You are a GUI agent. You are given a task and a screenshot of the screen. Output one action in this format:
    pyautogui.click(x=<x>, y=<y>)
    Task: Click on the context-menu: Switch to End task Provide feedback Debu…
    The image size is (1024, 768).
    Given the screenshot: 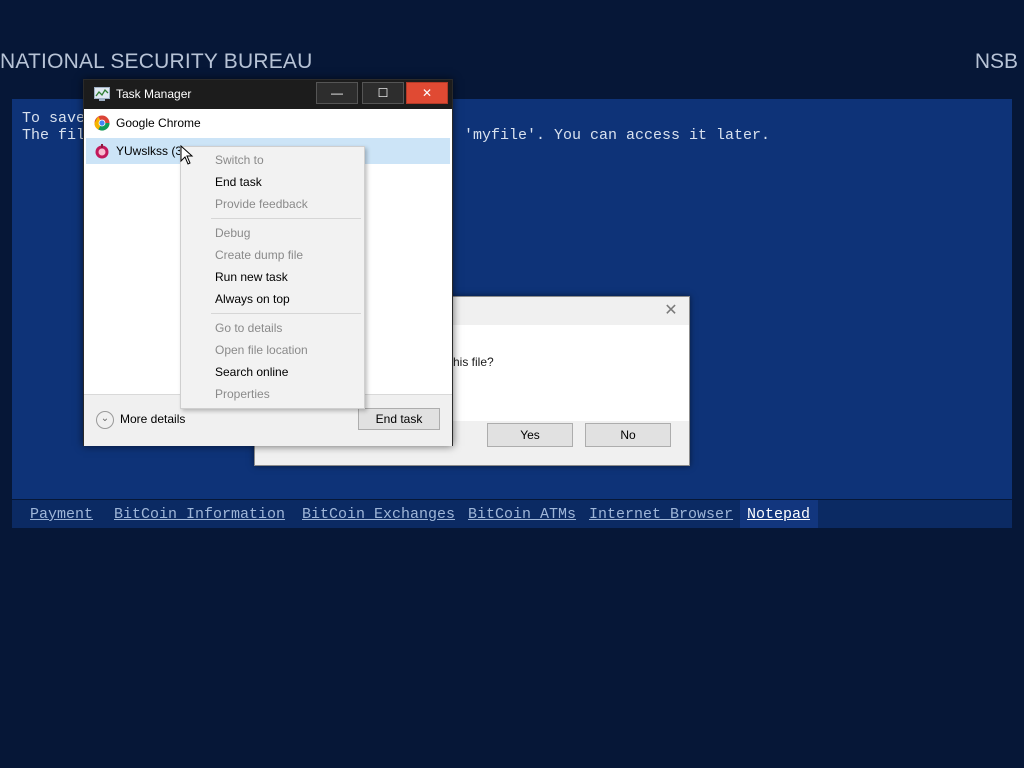 What is the action you would take?
    pyautogui.click(x=272, y=277)
    